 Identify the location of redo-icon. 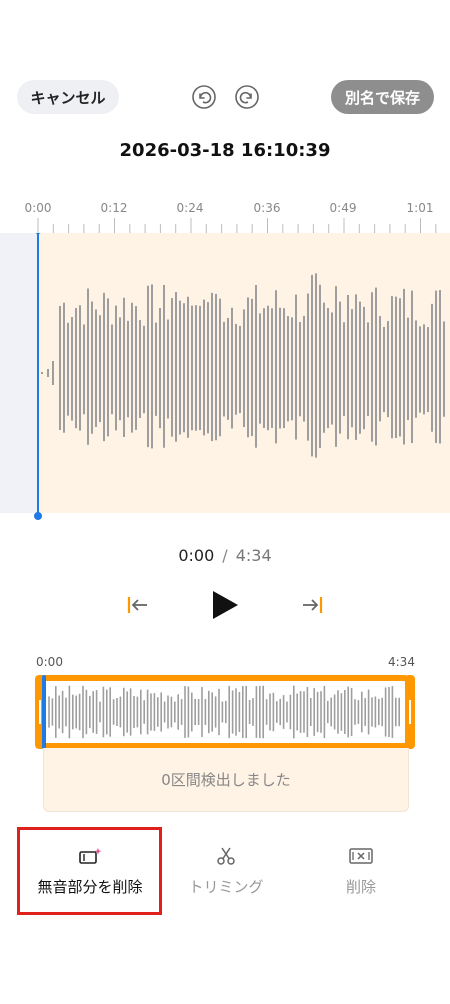
(247, 97).